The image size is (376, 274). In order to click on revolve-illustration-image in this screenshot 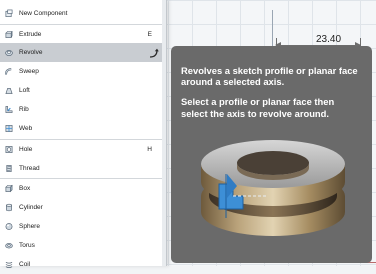, I will do `click(273, 188)`.